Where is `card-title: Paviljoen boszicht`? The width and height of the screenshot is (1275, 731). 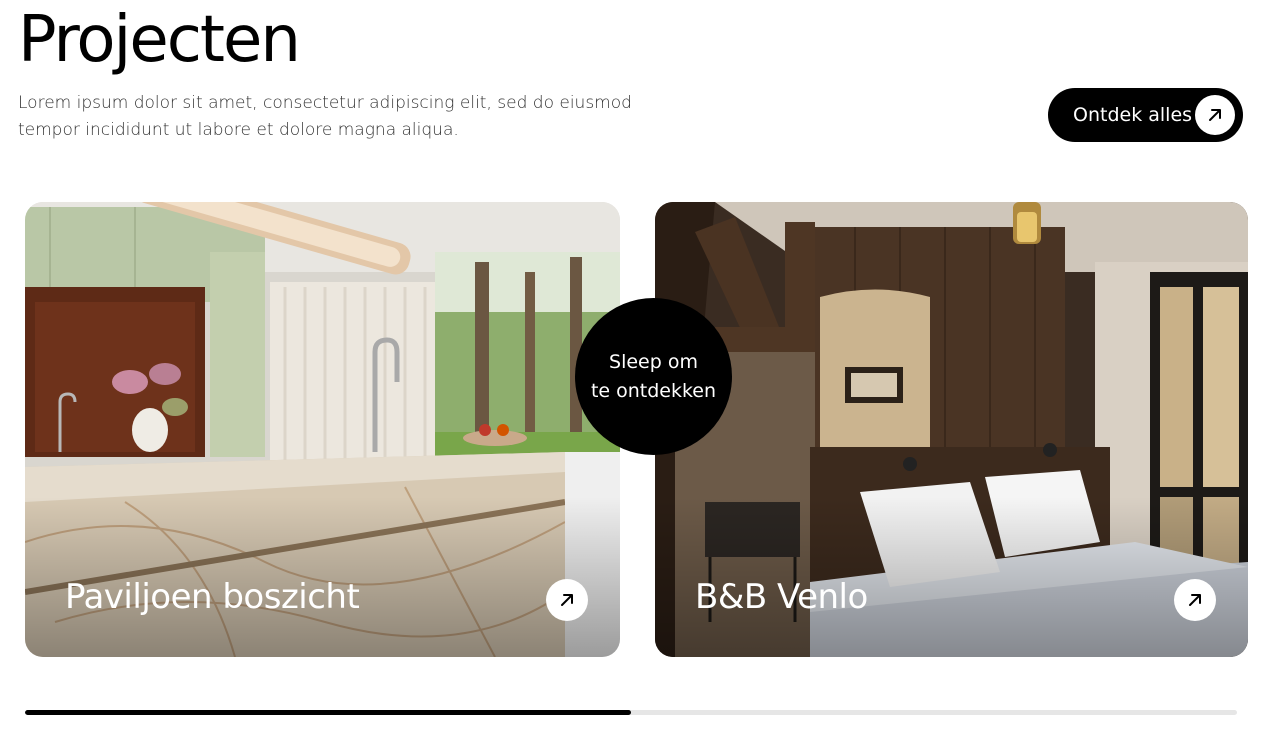 card-title: Paviljoen boszicht is located at coordinates (212, 597).